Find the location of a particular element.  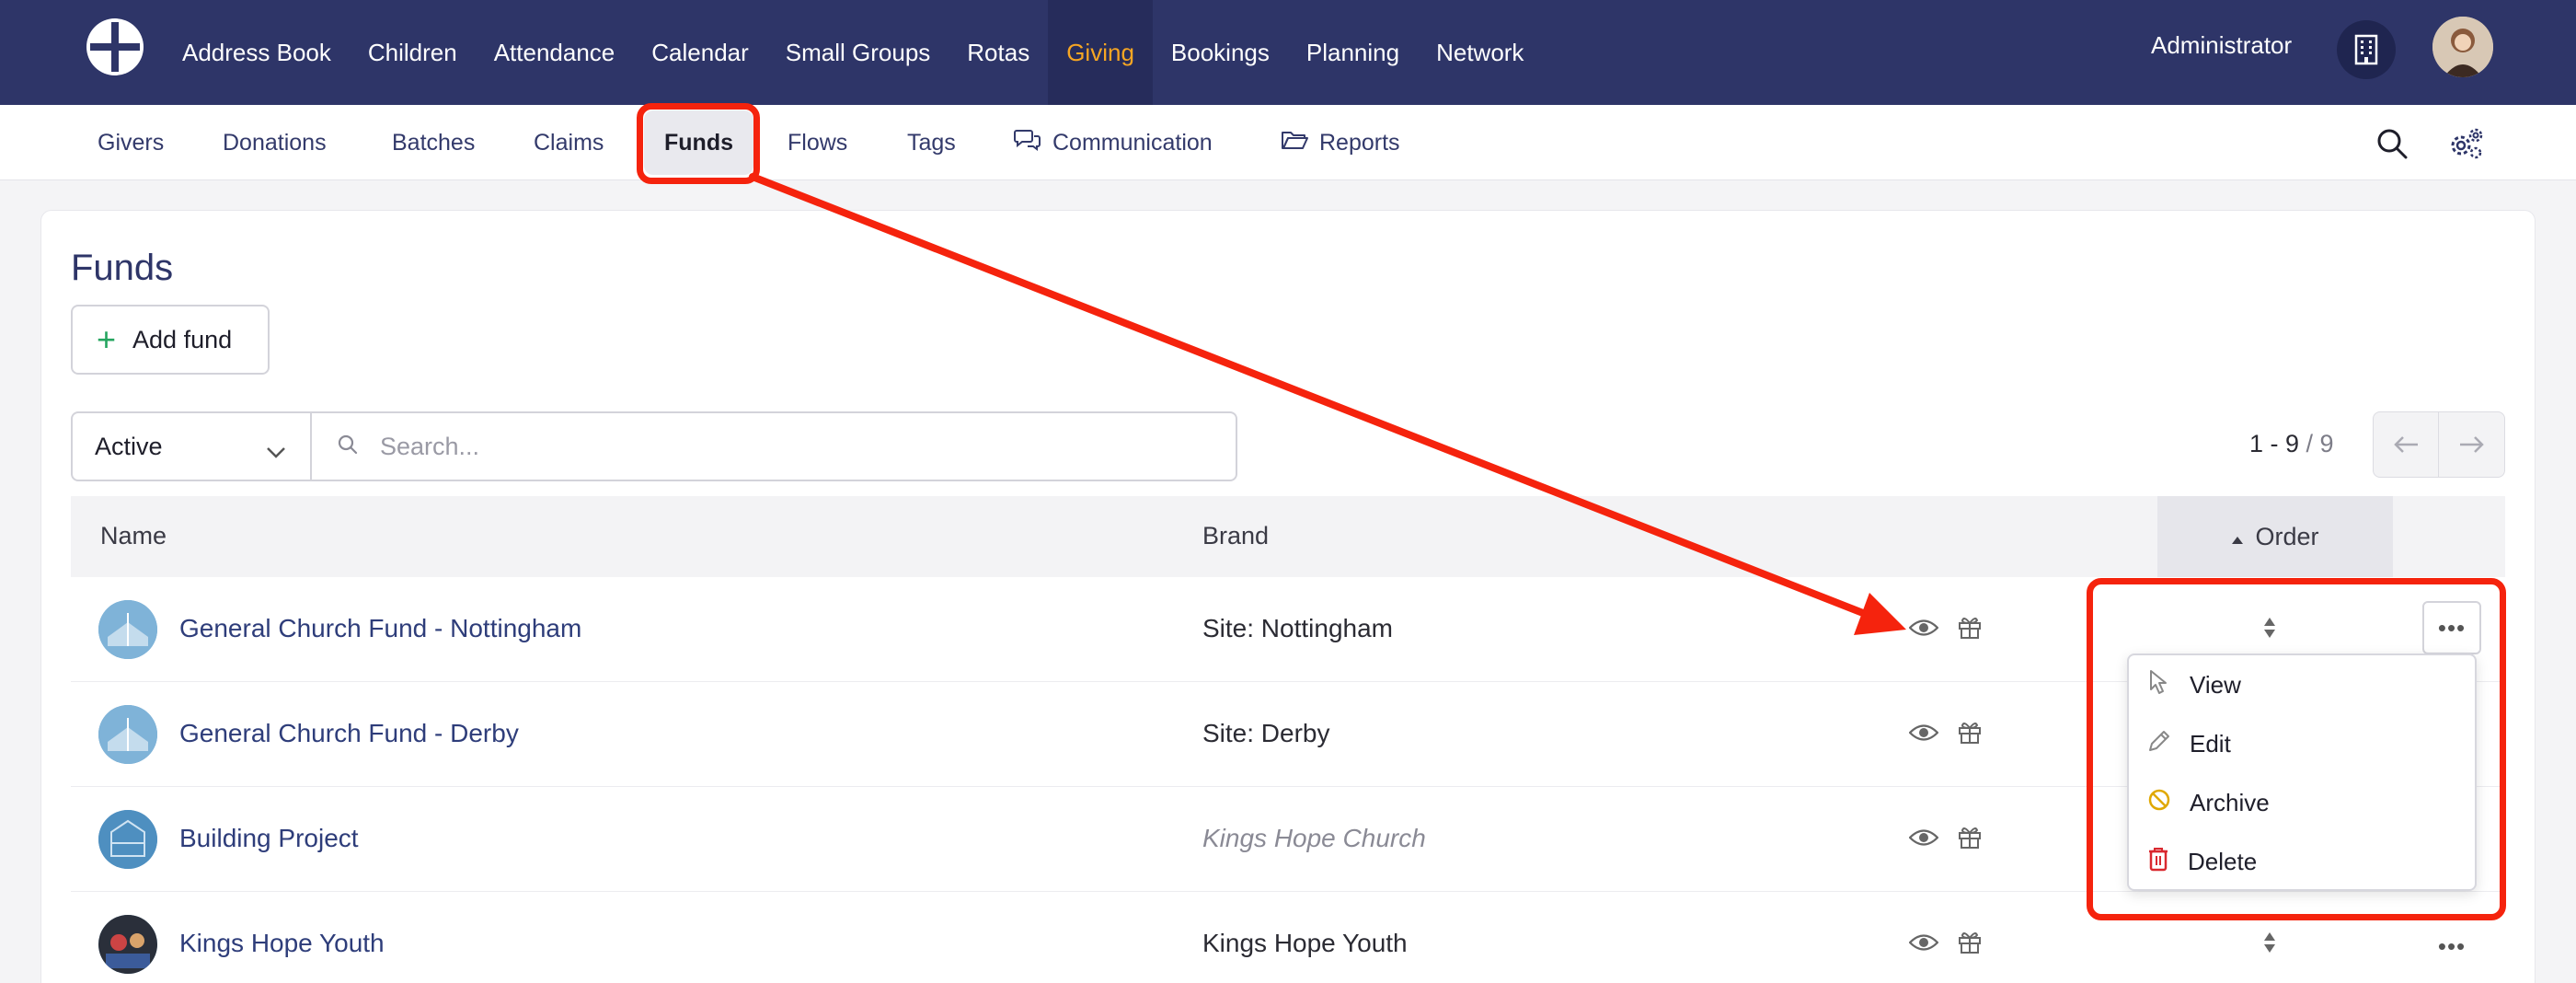

row-actions-menu: View Edit Archive Delete is located at coordinates (2302, 772).